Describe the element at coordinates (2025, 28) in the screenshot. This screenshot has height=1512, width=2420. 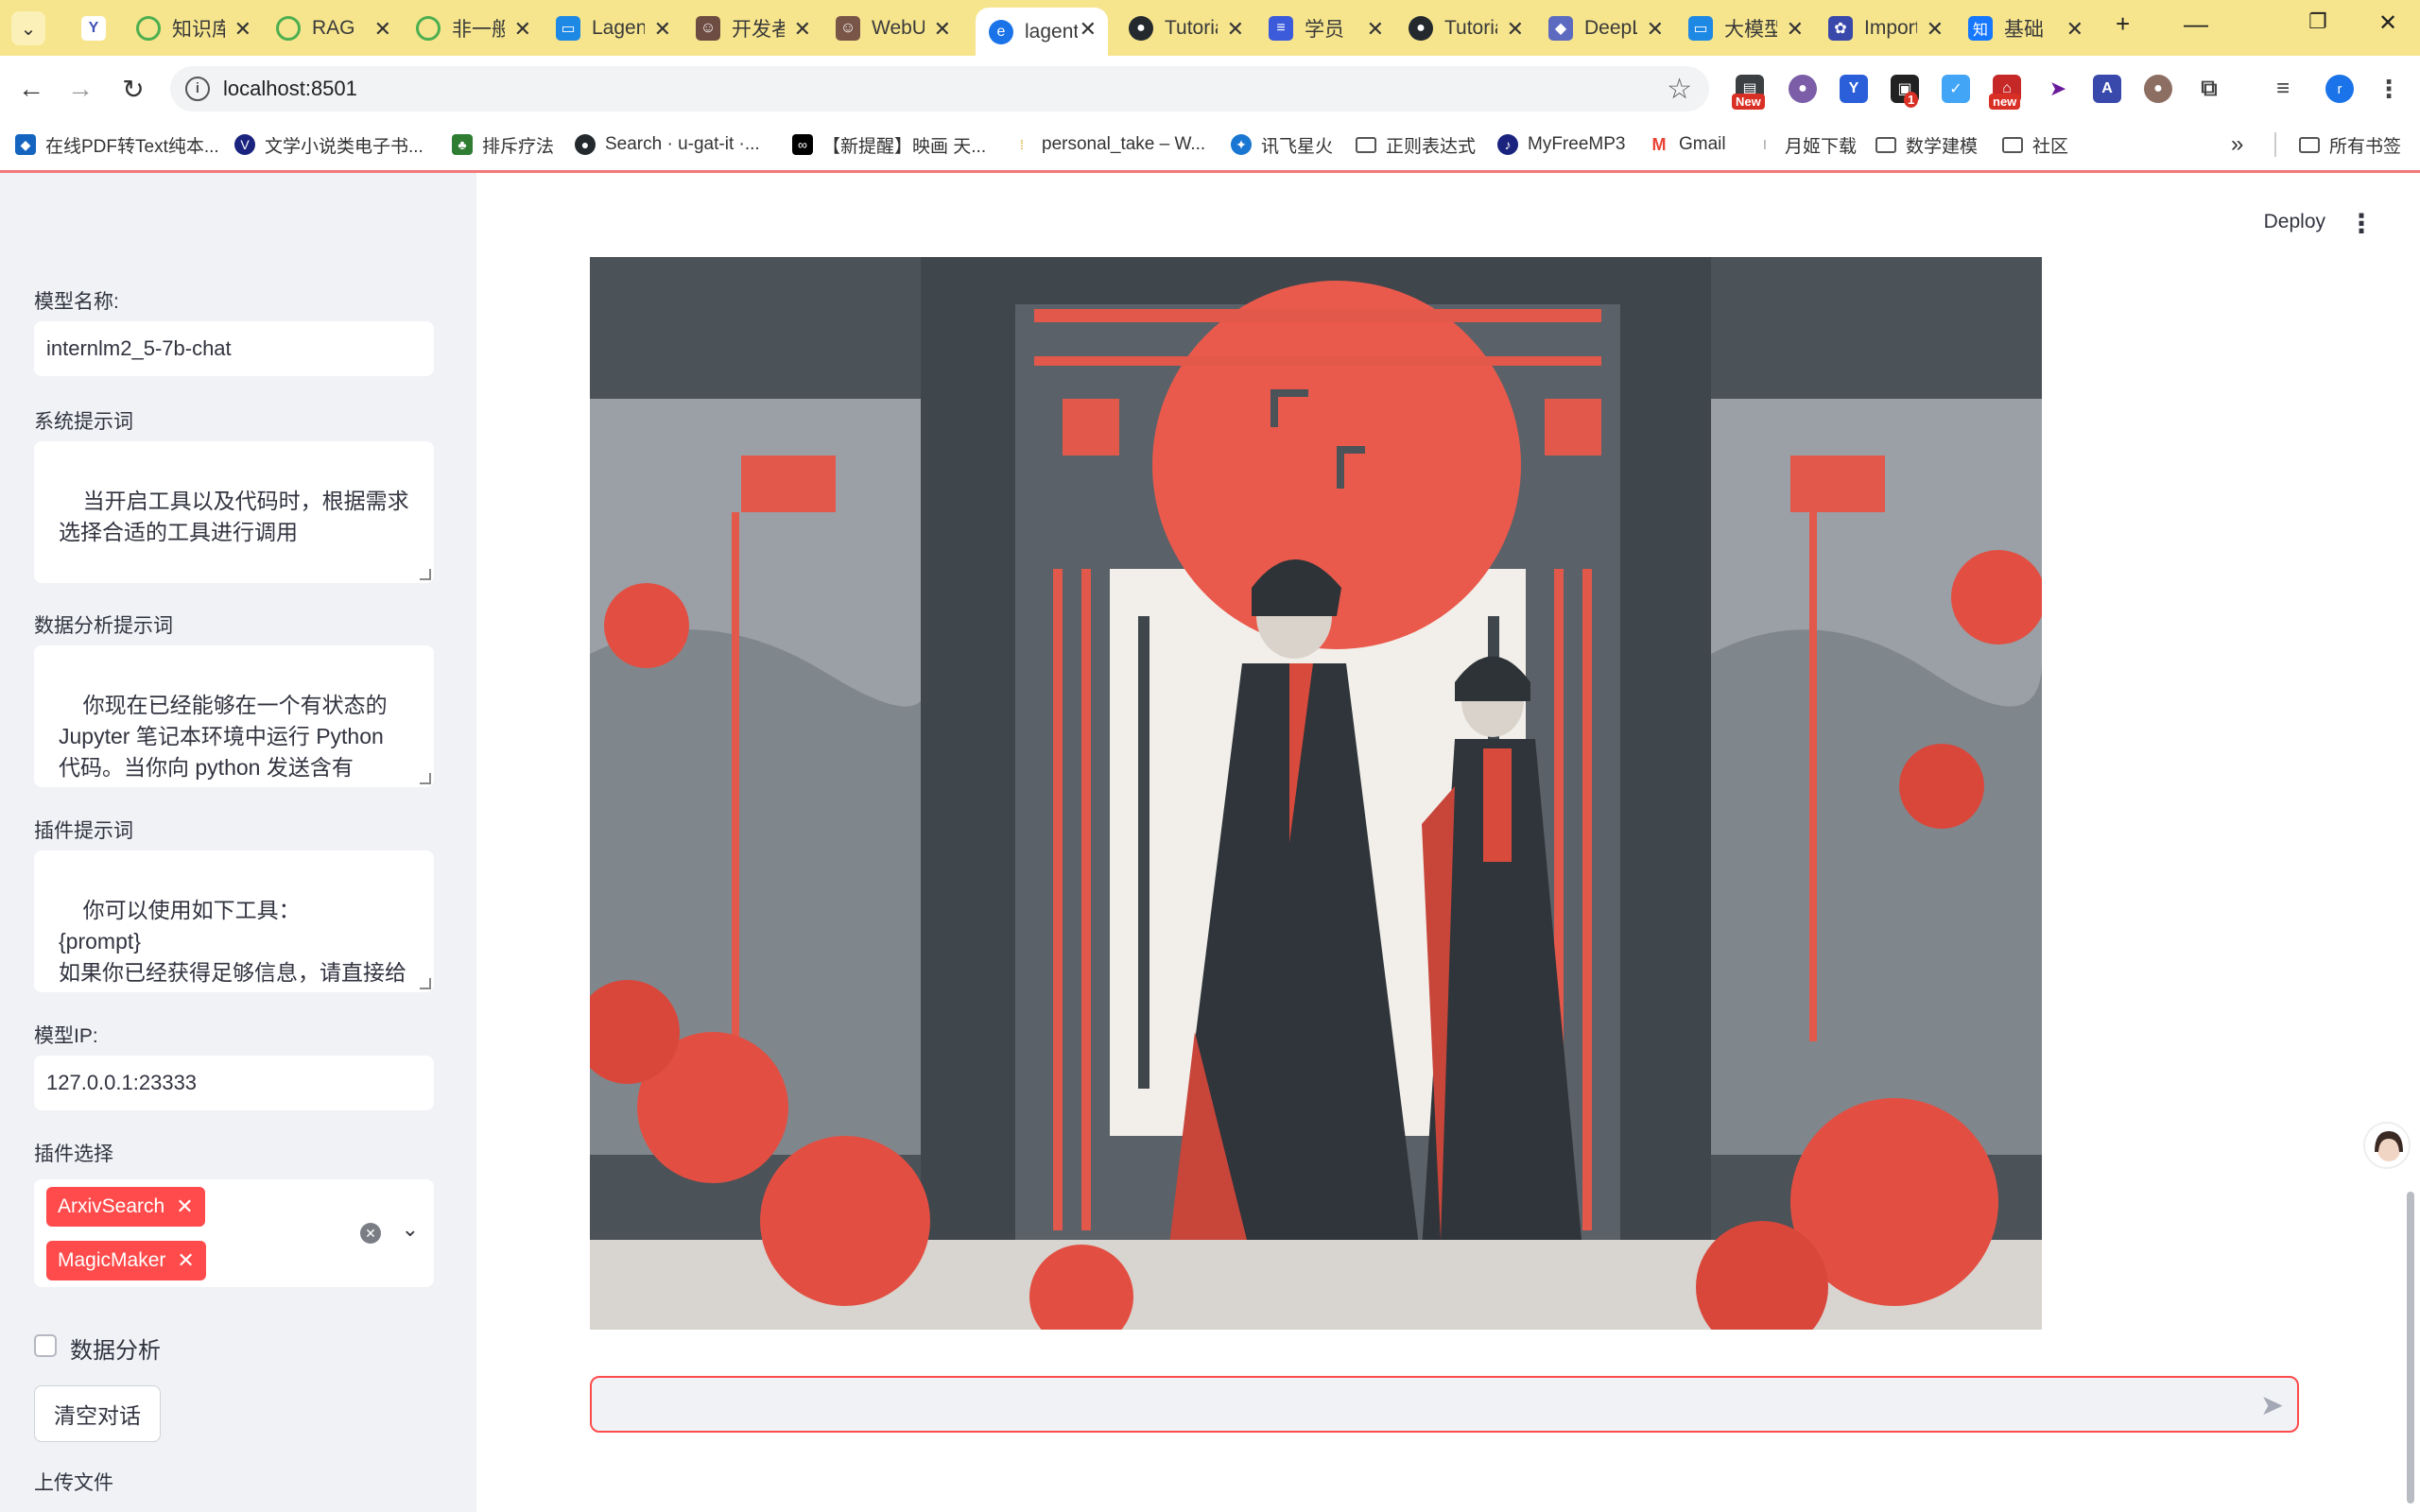
I see `tab-13: 知 基础 ✕` at that location.